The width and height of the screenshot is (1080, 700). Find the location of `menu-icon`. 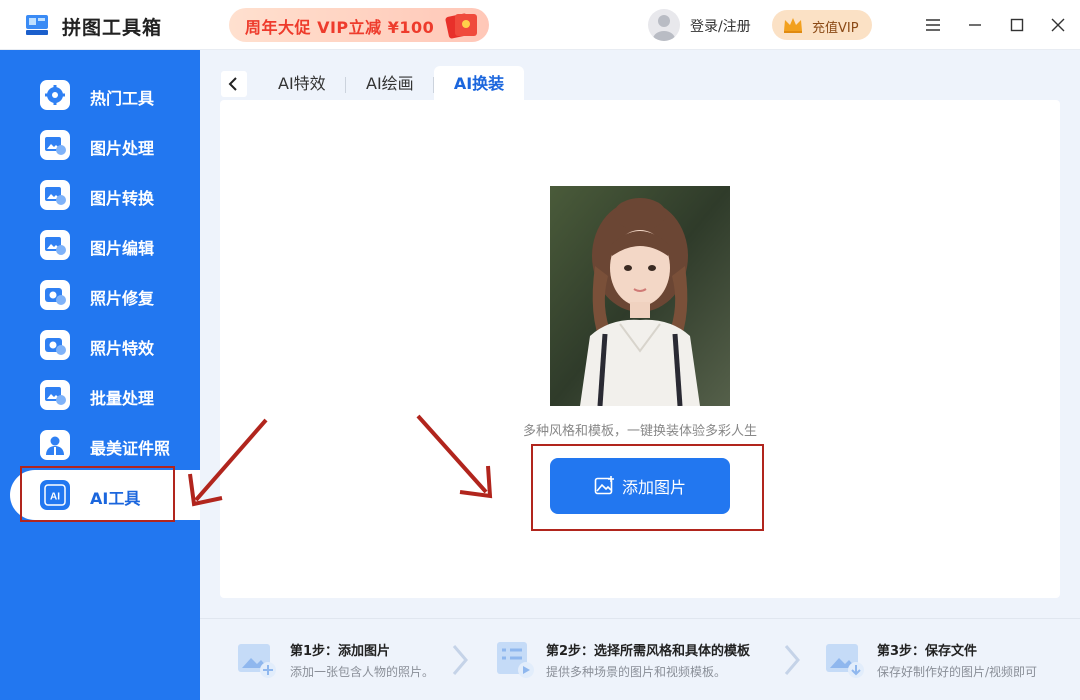

menu-icon is located at coordinates (933, 25).